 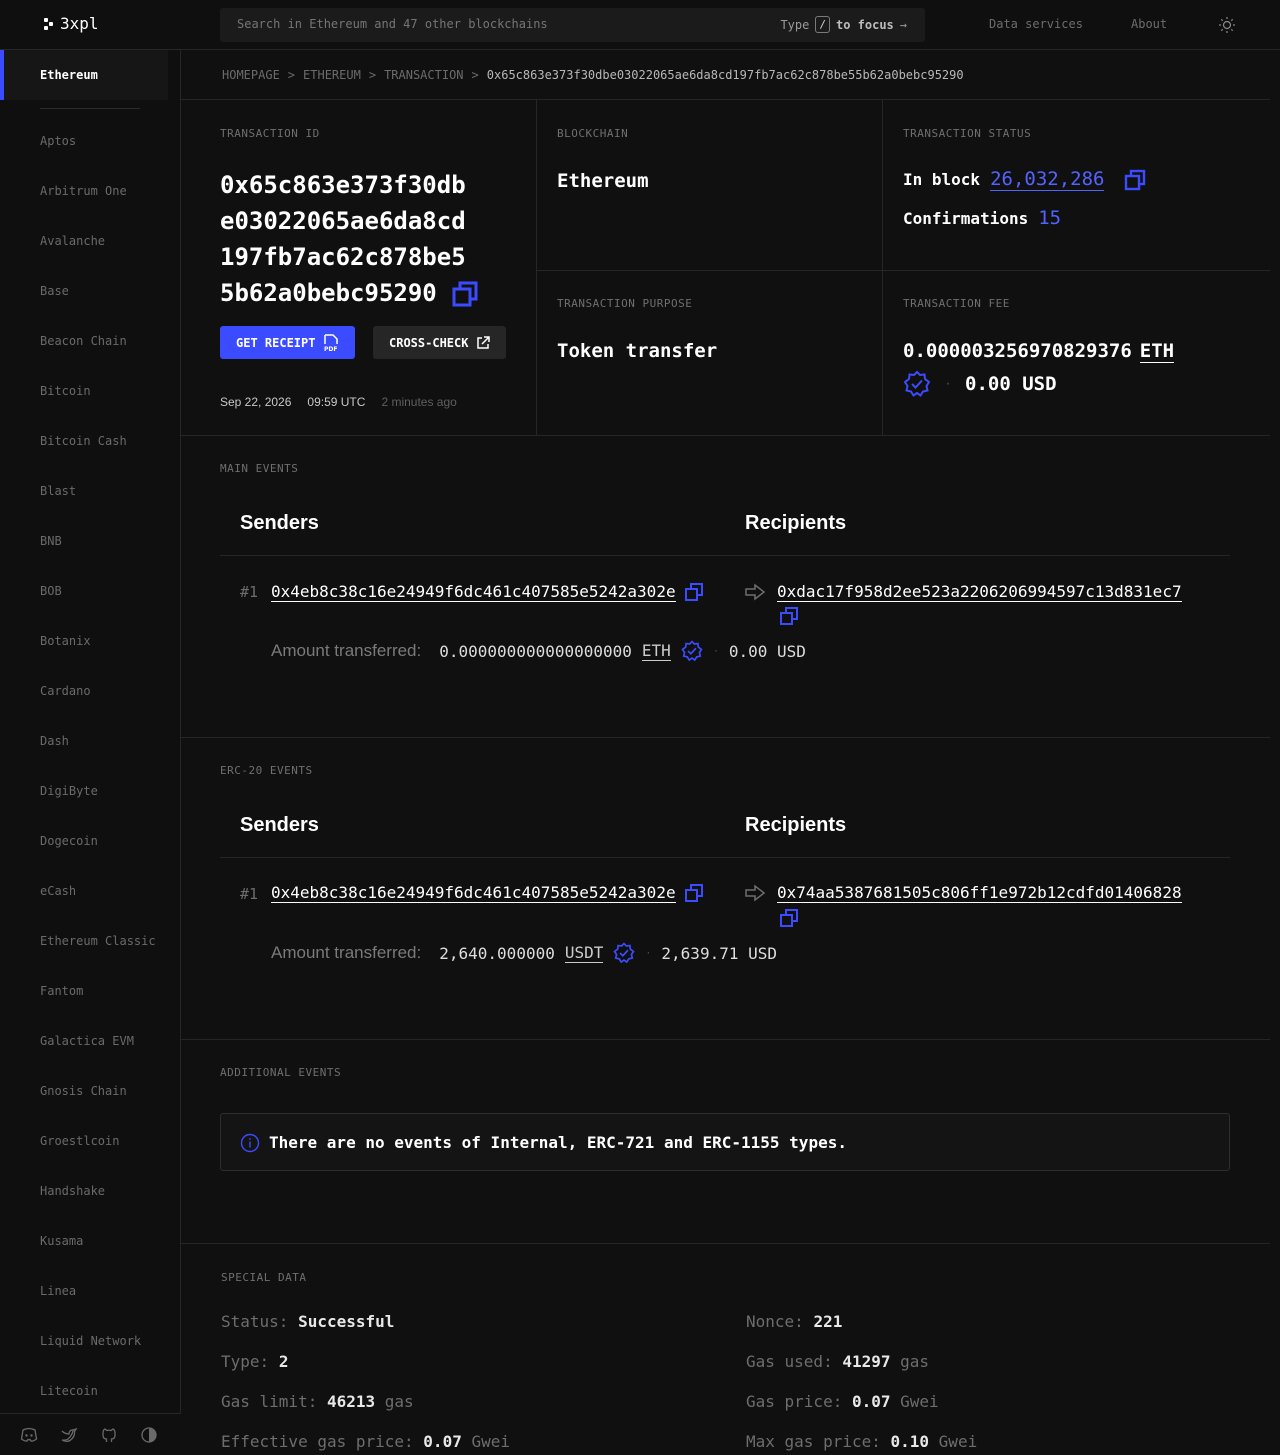 What do you see at coordinates (861, 1441) in the screenshot?
I see `special-max-gas-price: Max gas price: 0.10 Gwei` at bounding box center [861, 1441].